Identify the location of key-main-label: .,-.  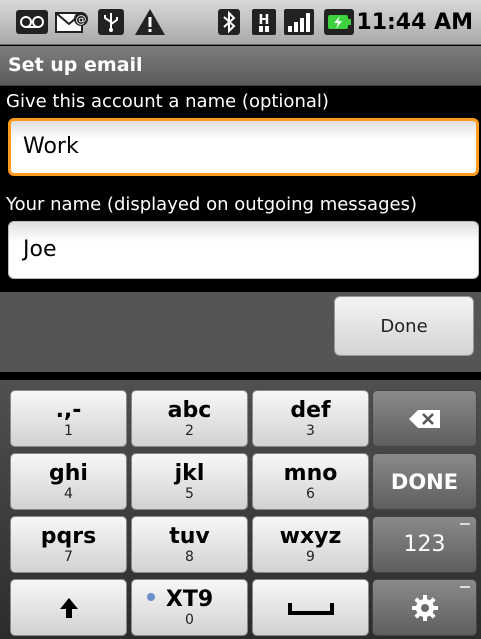
(68, 410).